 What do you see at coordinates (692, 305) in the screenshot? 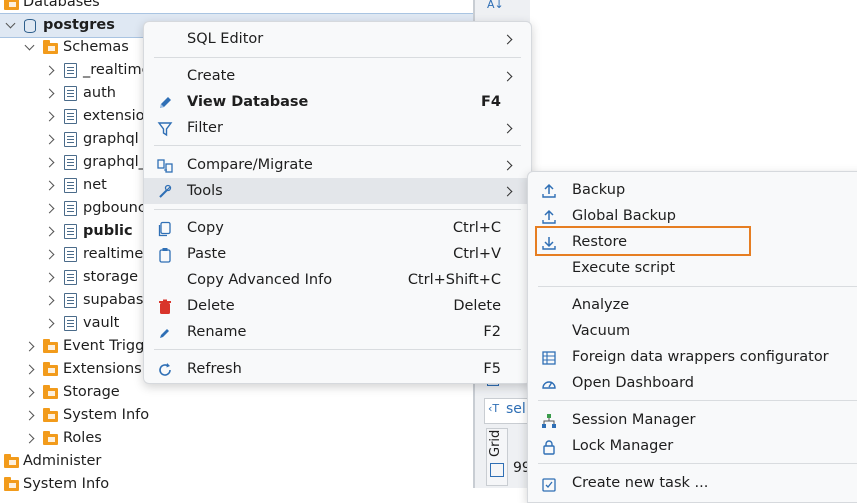
I see `menu-item-analyze: Analyze` at bounding box center [692, 305].